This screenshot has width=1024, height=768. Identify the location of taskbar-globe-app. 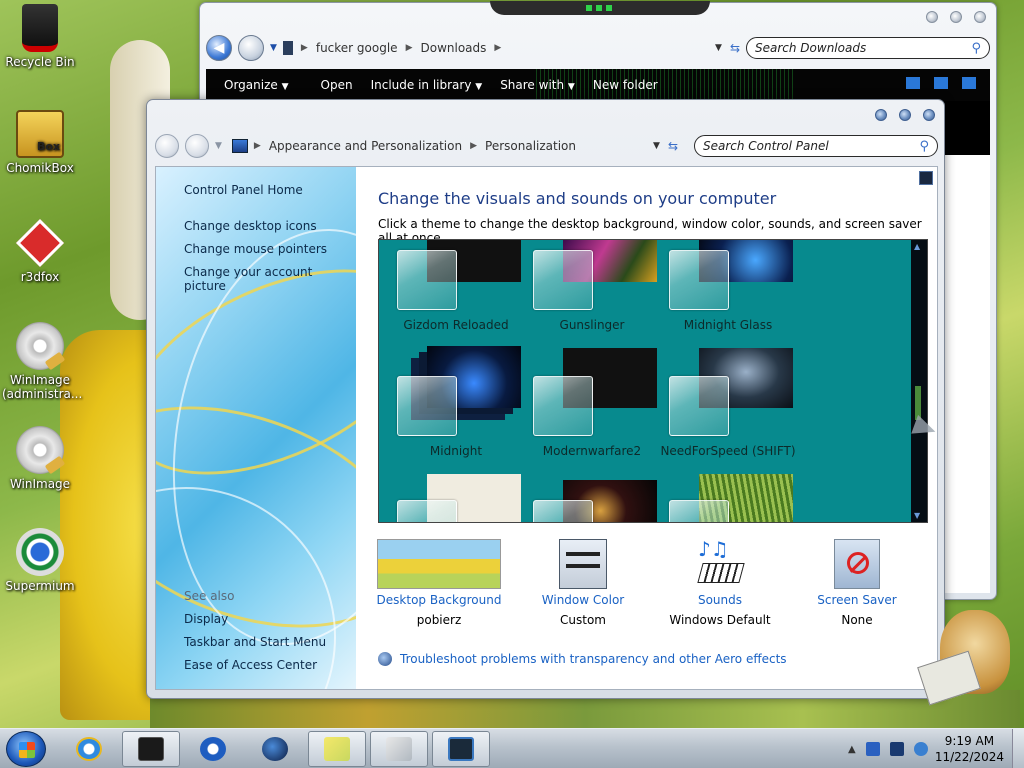
(275, 749).